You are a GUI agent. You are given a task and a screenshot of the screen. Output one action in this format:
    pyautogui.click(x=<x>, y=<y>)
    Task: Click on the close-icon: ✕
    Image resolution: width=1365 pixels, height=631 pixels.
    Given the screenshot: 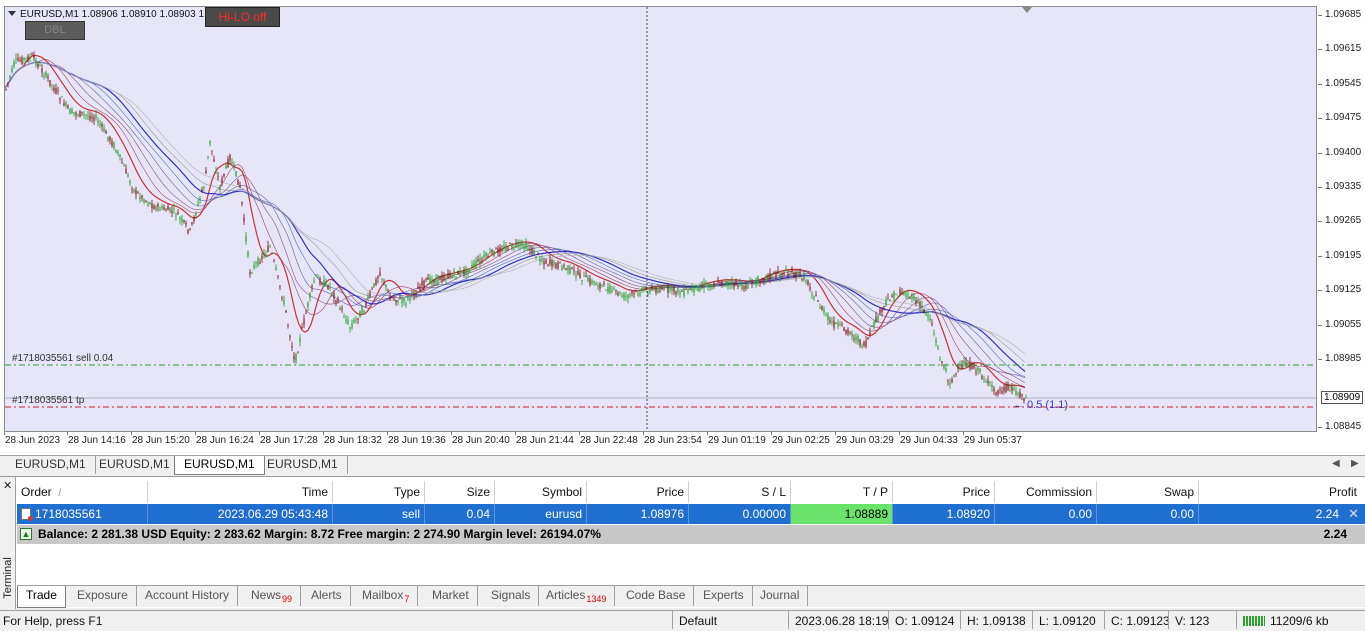 What is the action you would take?
    pyautogui.click(x=7, y=485)
    